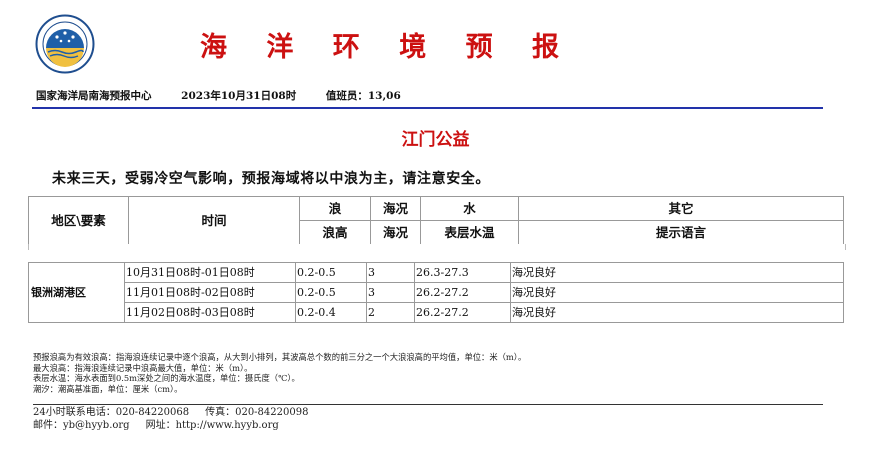 The width and height of the screenshot is (871, 474). I want to click on header-other: 其它, so click(681, 208).